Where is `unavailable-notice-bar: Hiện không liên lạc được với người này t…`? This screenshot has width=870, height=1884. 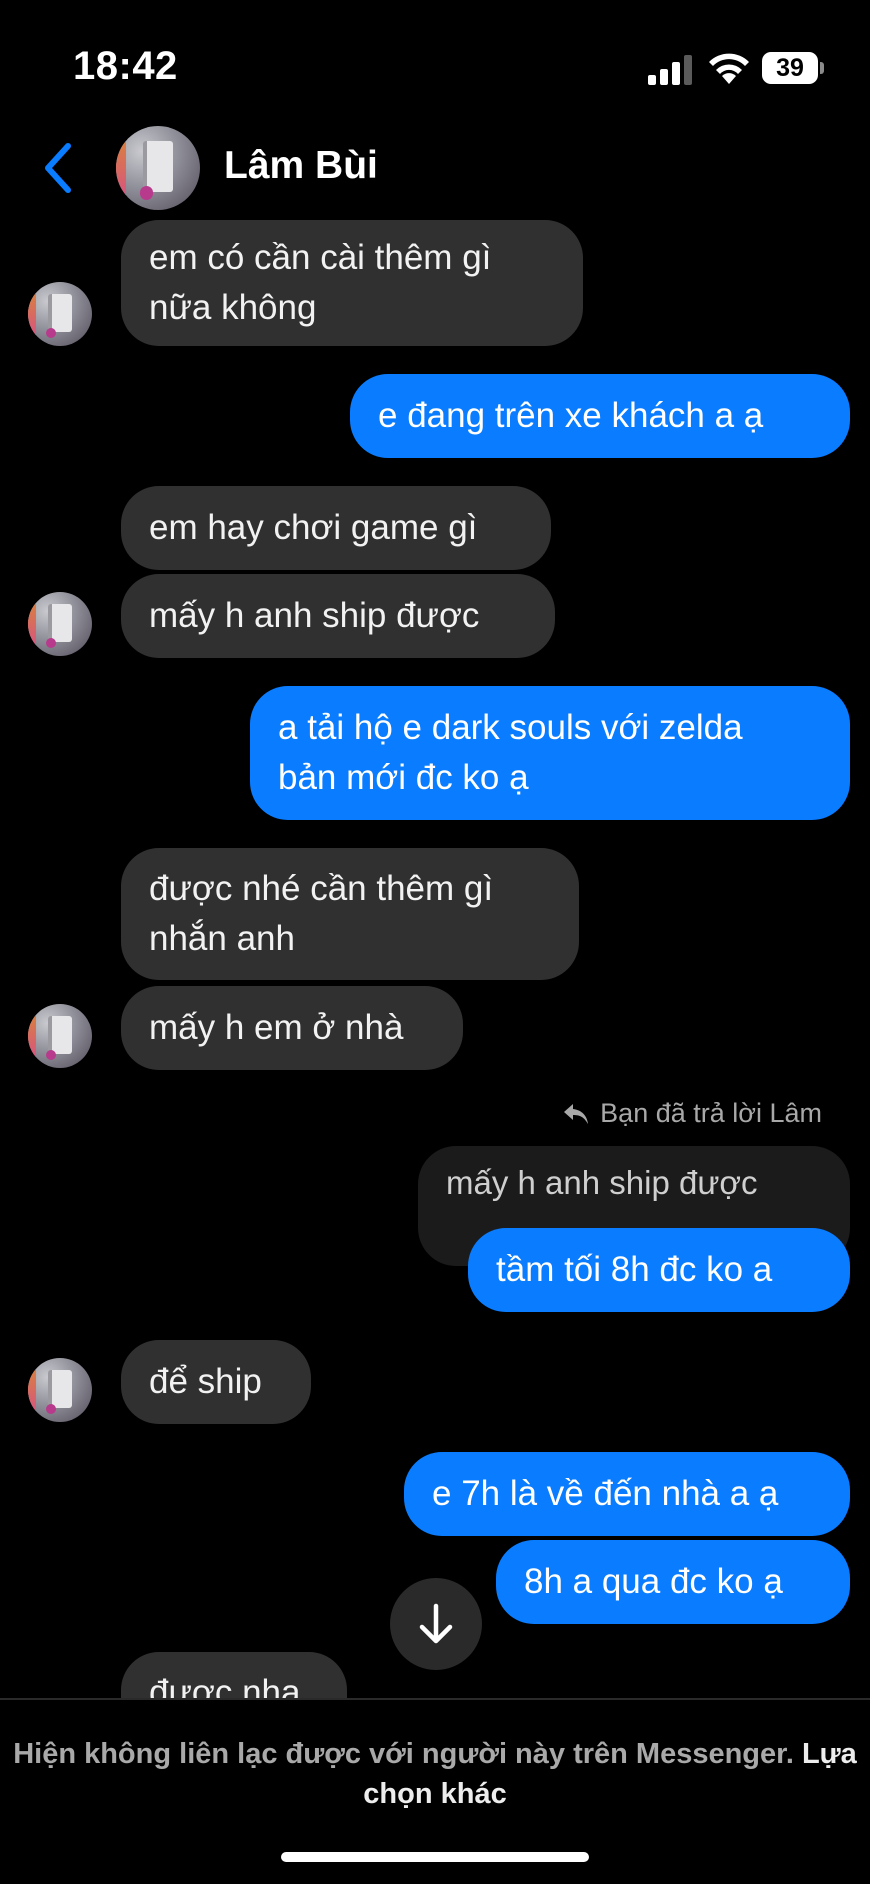 unavailable-notice-bar: Hiện không liên lạc được với người này t… is located at coordinates (435, 1791).